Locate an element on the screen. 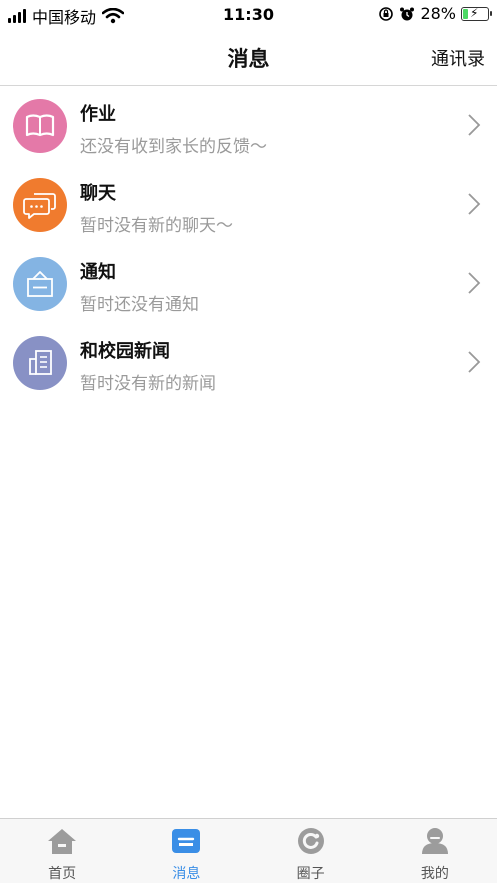 The image size is (497, 883). newspaper-icon is located at coordinates (40, 362).